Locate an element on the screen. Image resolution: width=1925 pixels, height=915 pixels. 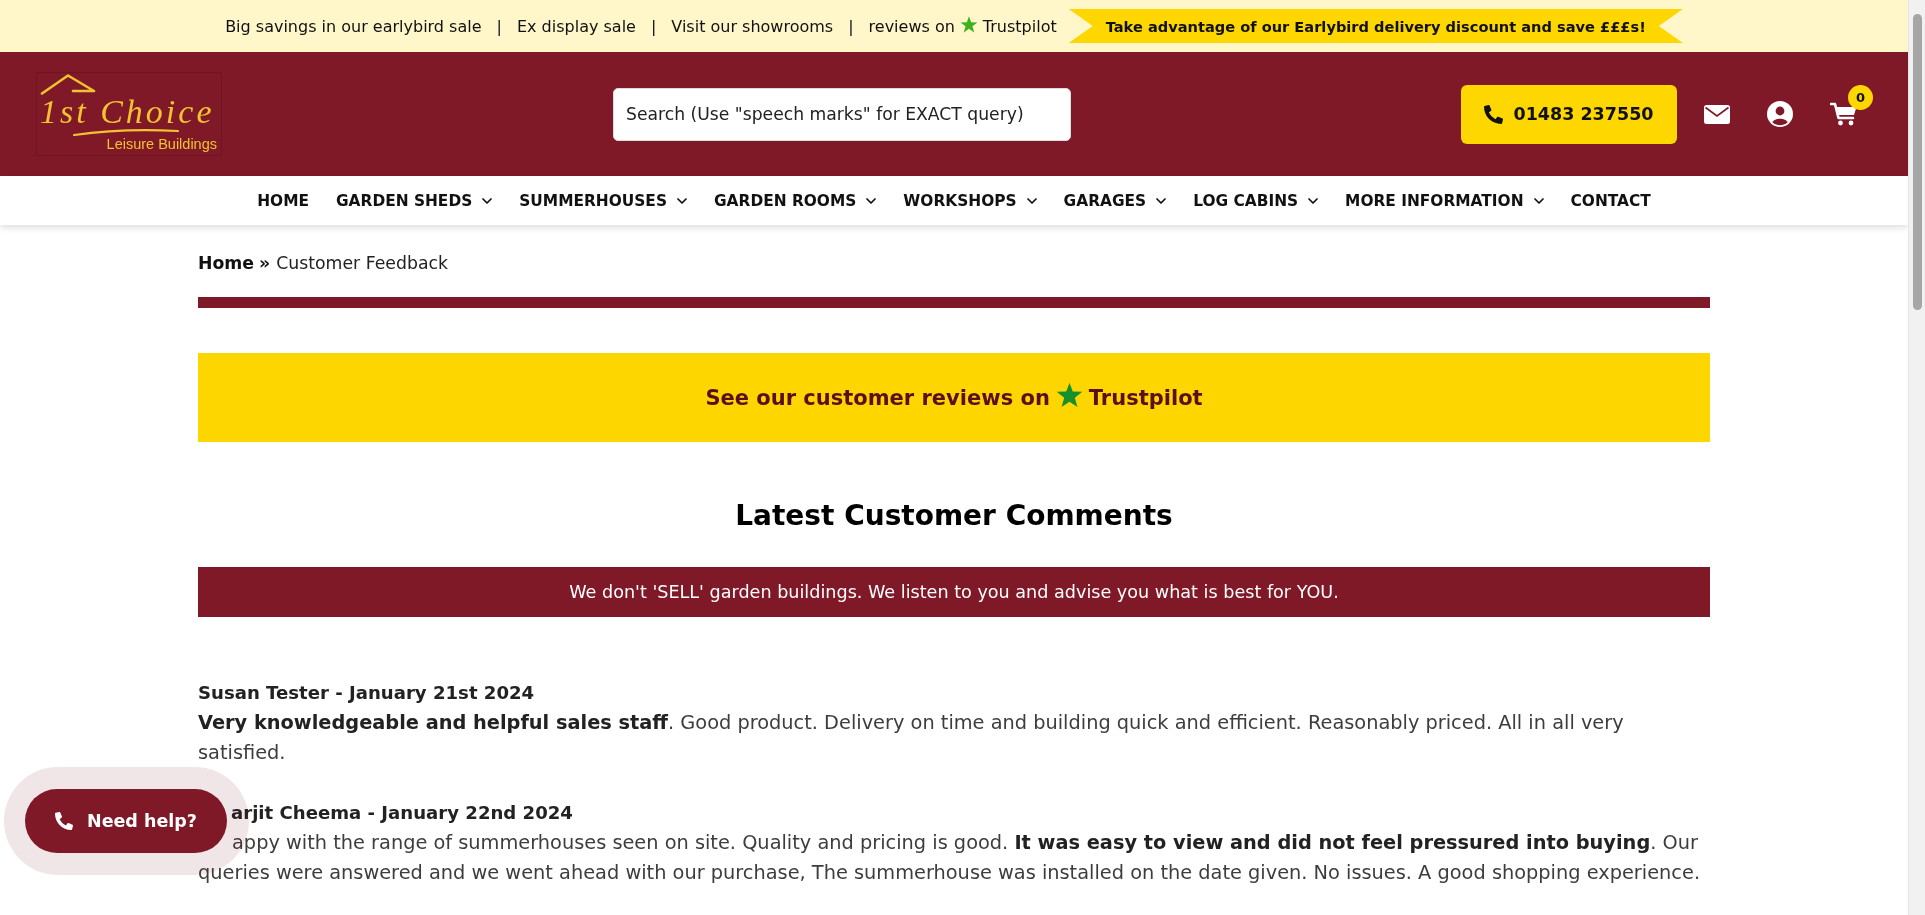
nav-link: MORE INFORMATION is located at coordinates (1444, 200).